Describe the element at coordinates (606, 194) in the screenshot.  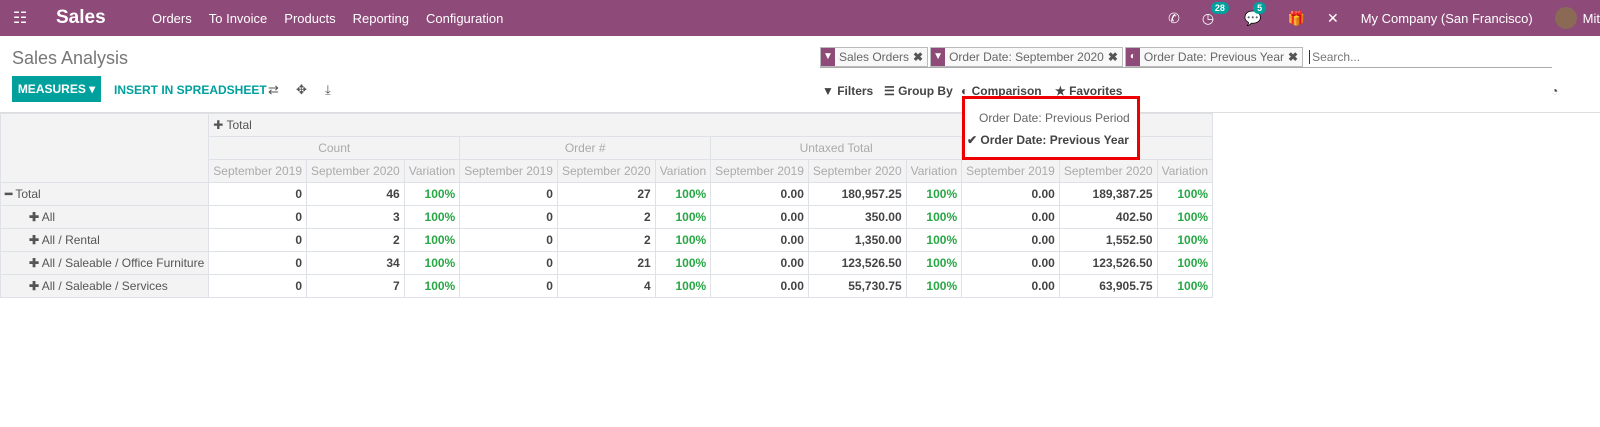
I see `value-cell: 27` at that location.